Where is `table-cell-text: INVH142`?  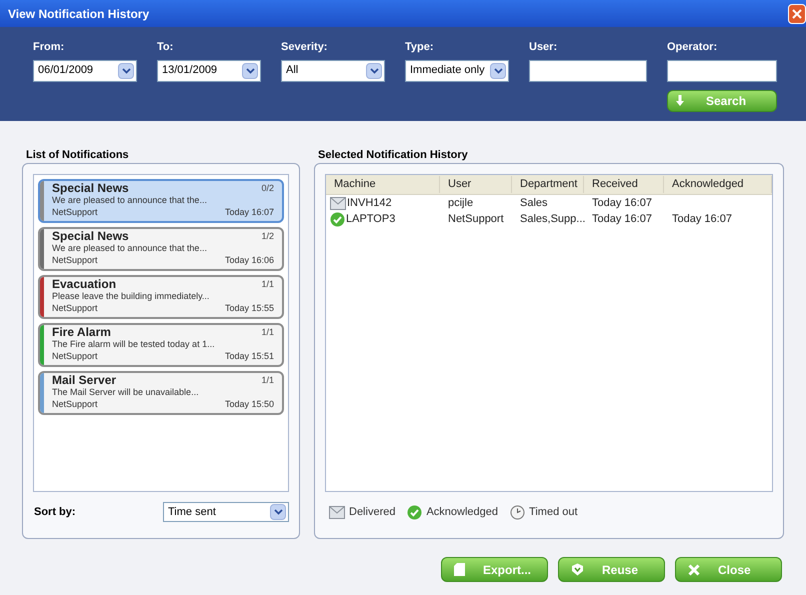 table-cell-text: INVH142 is located at coordinates (369, 203).